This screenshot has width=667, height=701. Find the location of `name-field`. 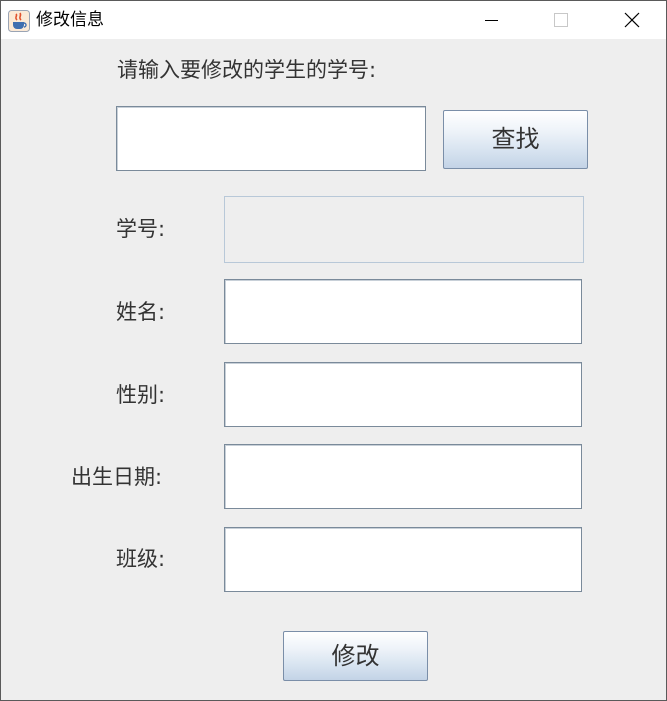

name-field is located at coordinates (403, 311).